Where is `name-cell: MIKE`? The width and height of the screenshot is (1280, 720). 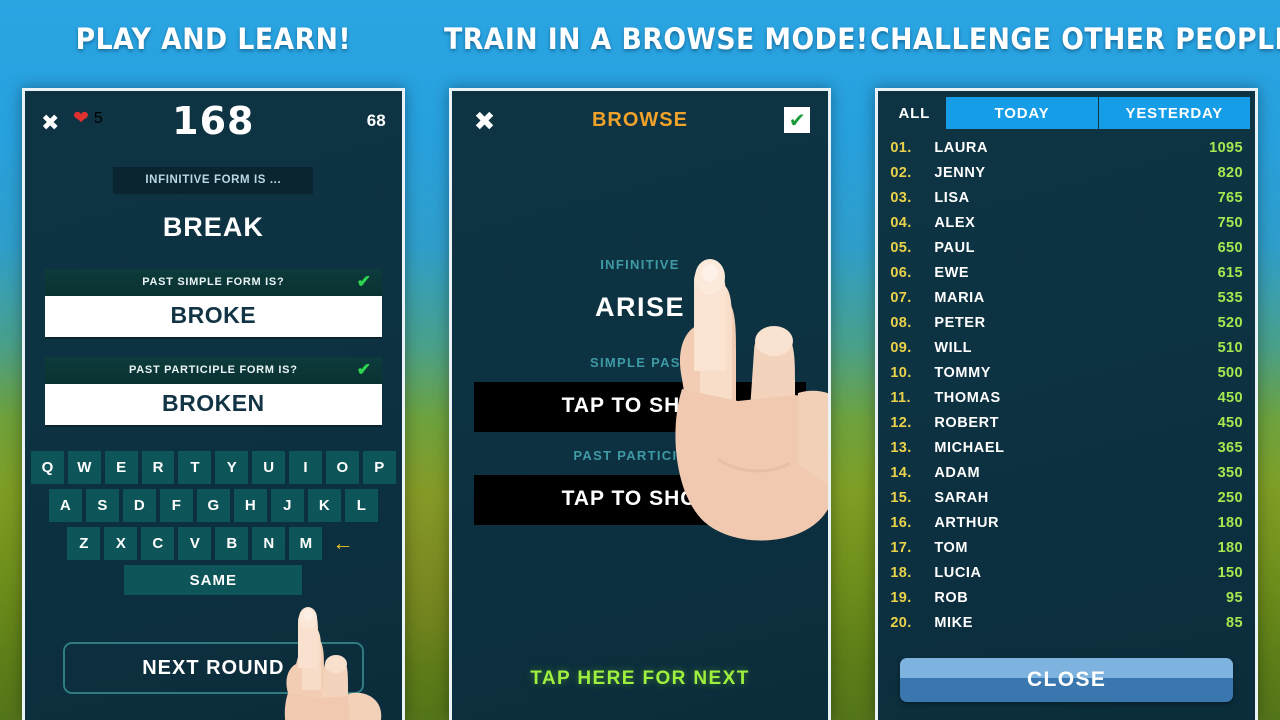
name-cell: MIKE is located at coordinates (953, 622).